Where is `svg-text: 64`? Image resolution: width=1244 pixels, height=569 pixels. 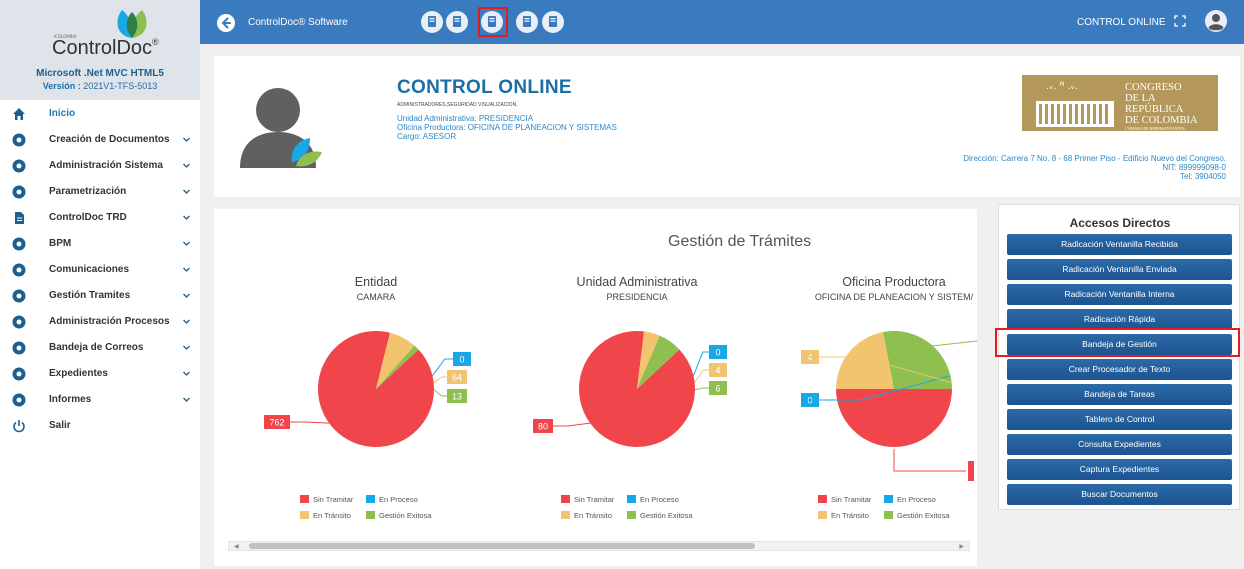 svg-text: 64 is located at coordinates (457, 378).